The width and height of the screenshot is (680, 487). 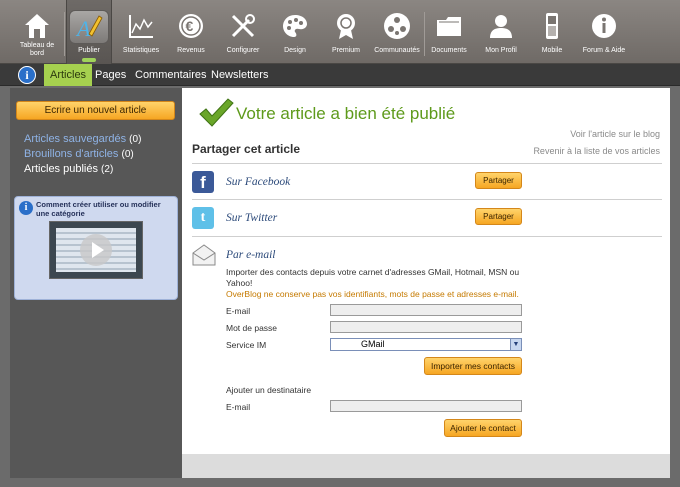 What do you see at coordinates (37, 49) in the screenshot?
I see `toolbar-label: Tableau de bord` at bounding box center [37, 49].